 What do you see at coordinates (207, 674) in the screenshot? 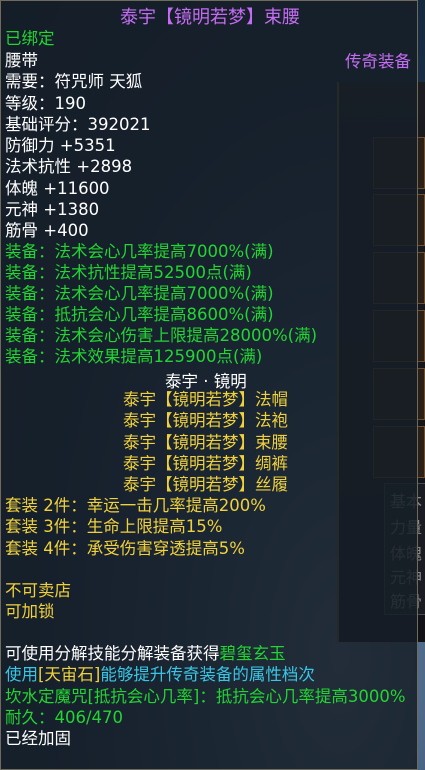
I see `use-suffix: 能够提升传奇装备的属性档次` at bounding box center [207, 674].